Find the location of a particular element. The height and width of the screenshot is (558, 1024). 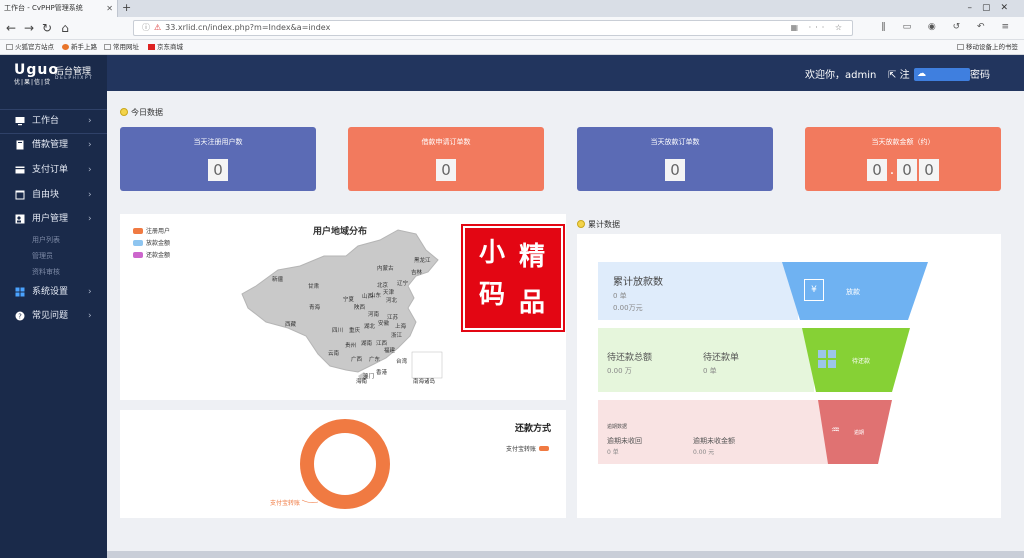

bookmark-item: 火狐官方站点 is located at coordinates (30, 47).